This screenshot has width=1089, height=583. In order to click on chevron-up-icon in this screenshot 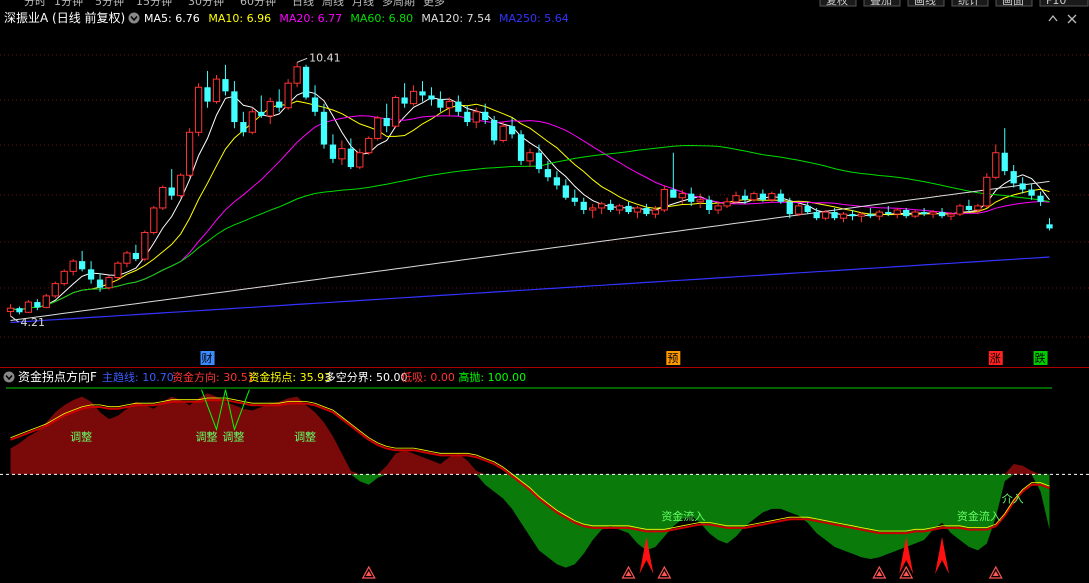, I will do `click(1053, 18)`.